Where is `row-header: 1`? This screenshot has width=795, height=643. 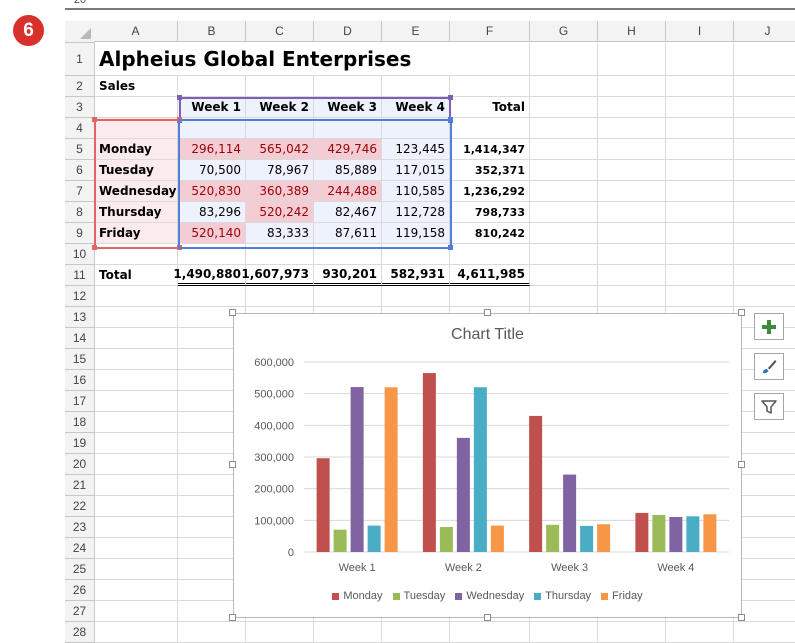
row-header: 1 is located at coordinates (80, 59).